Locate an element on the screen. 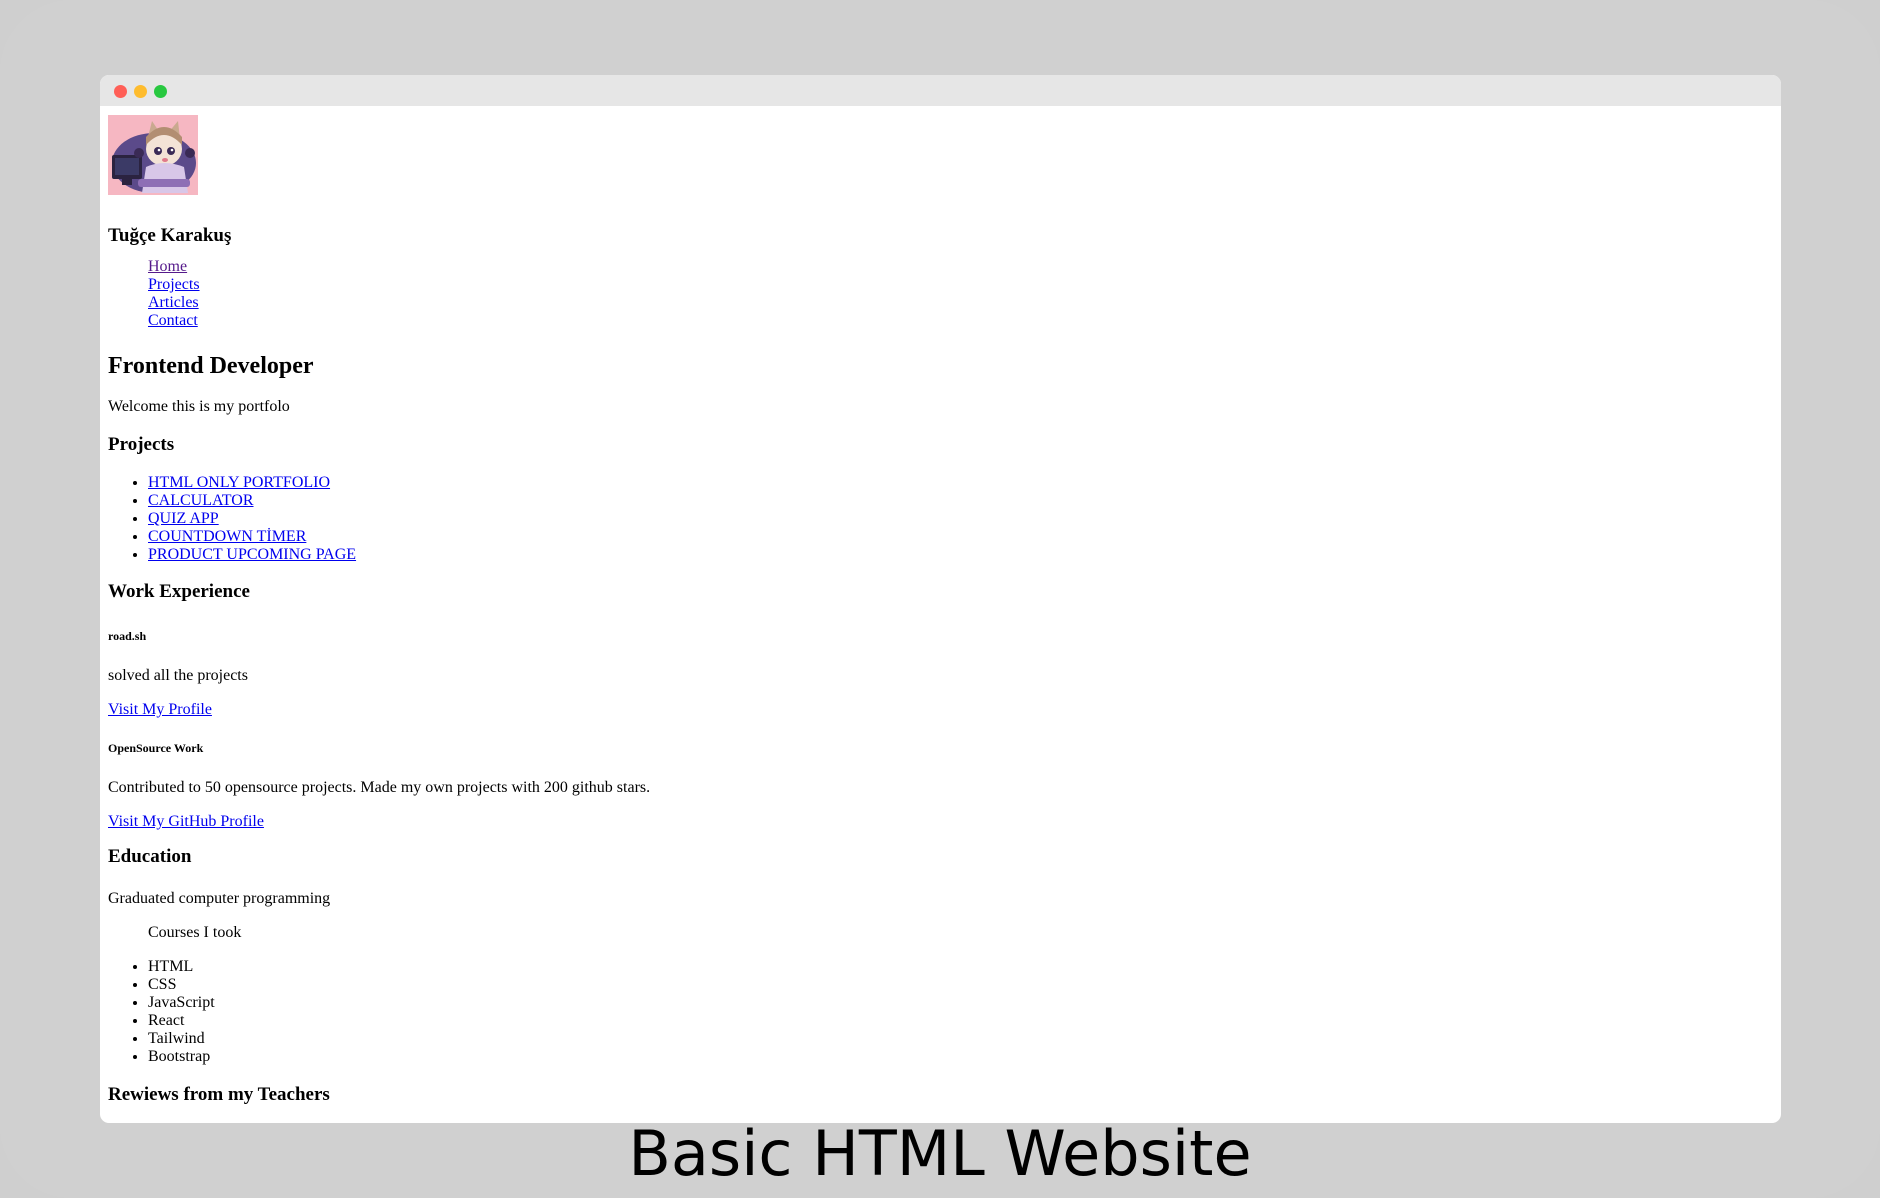  nav-item-articles: Articles is located at coordinates (174, 303).